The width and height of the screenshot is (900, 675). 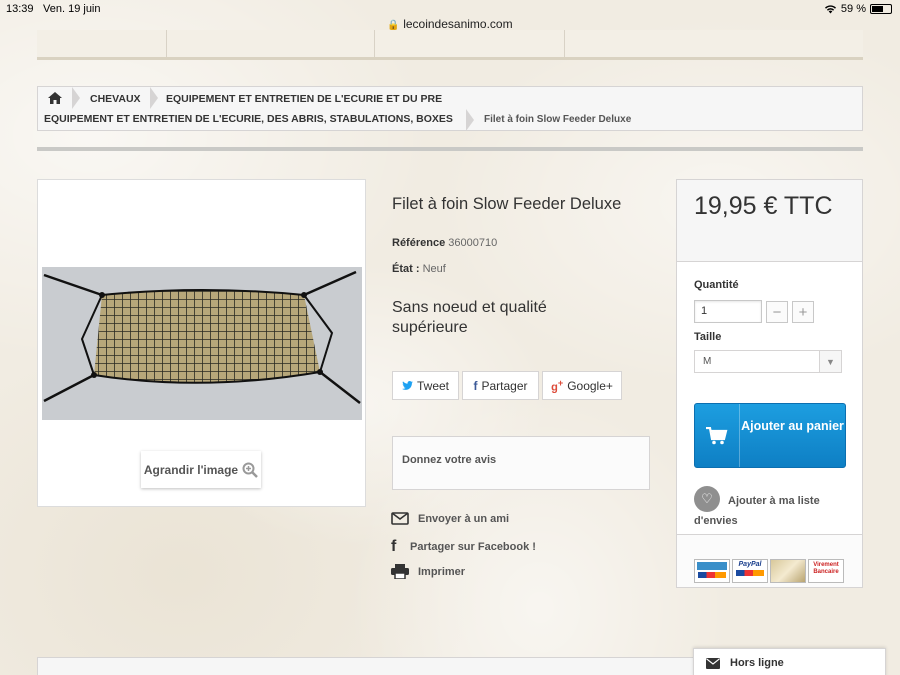 I want to click on enlarge-label: Agrandir l'image, so click(x=191, y=469).